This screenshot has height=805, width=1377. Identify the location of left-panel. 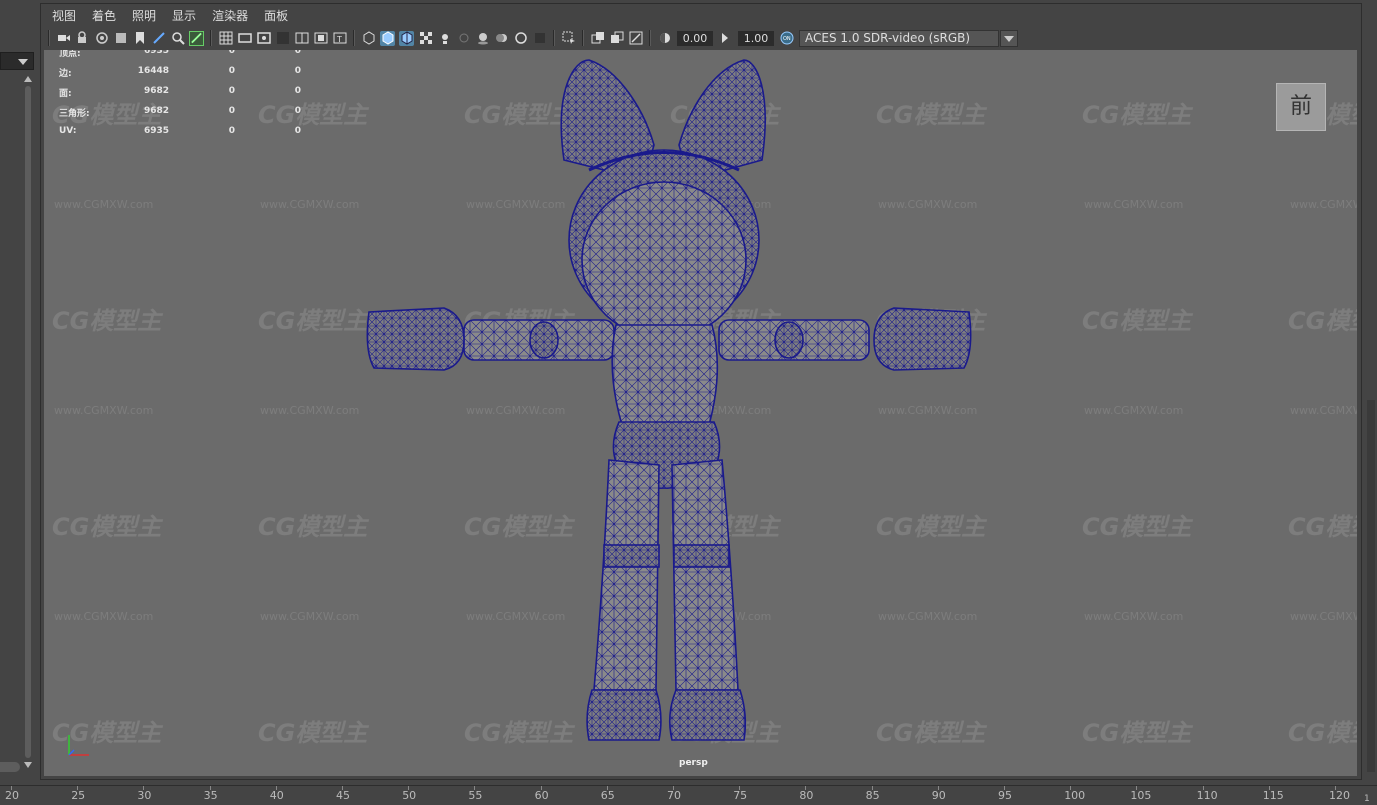
(20, 392).